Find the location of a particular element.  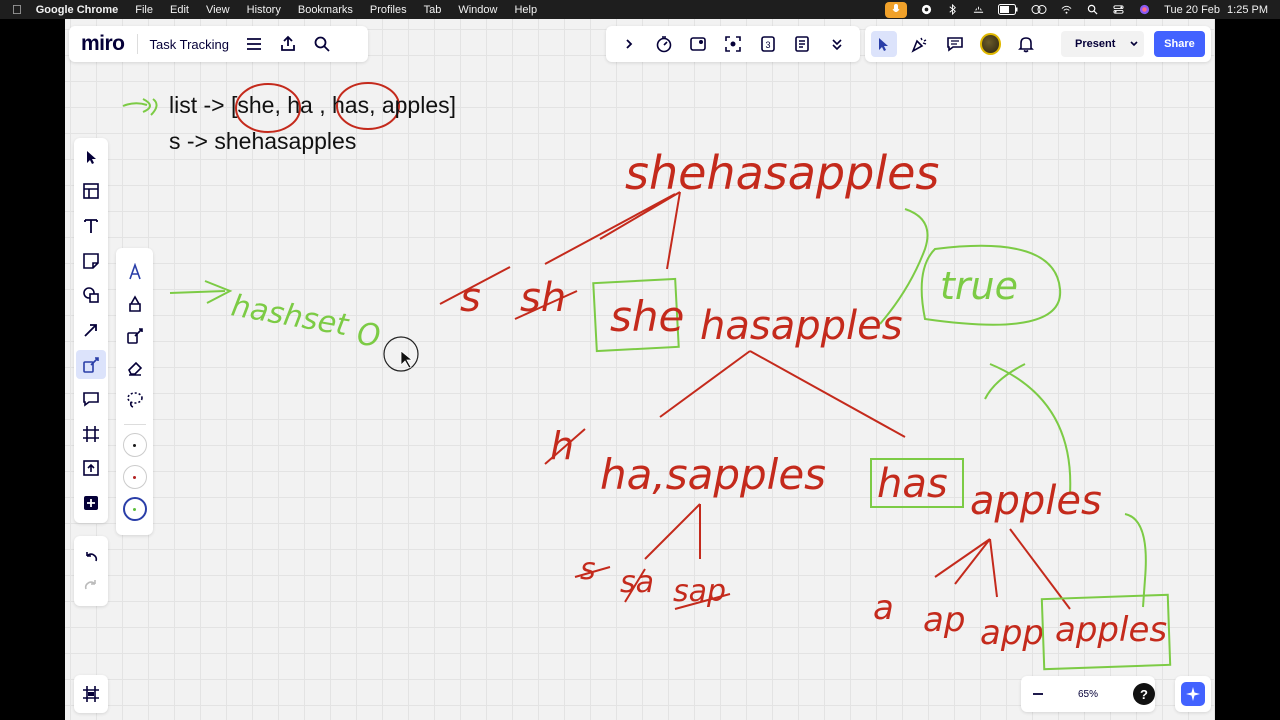

miro-logo: miro is located at coordinates (103, 44).